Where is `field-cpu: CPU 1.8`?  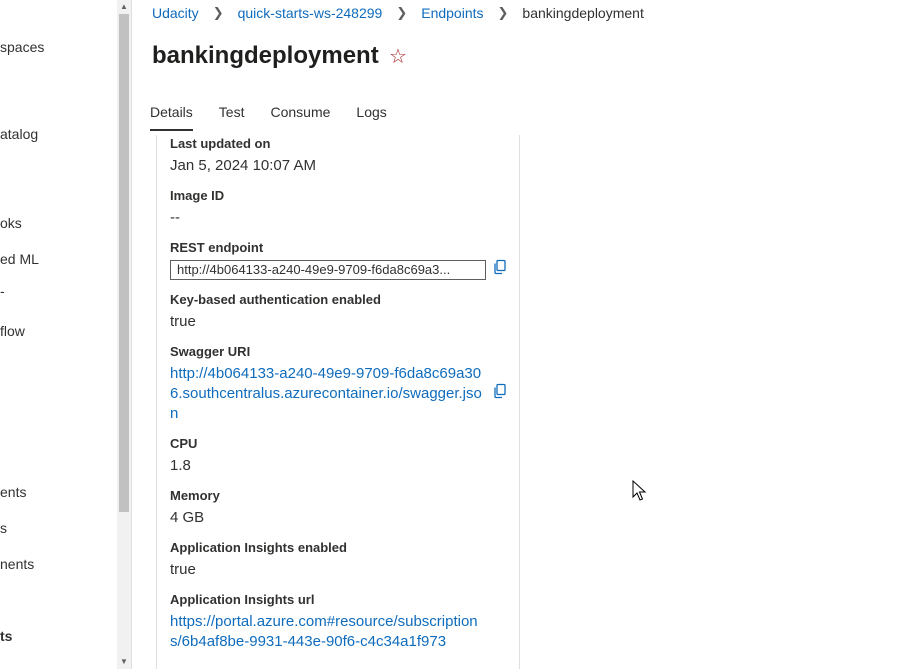 field-cpu: CPU 1.8 is located at coordinates (335, 456).